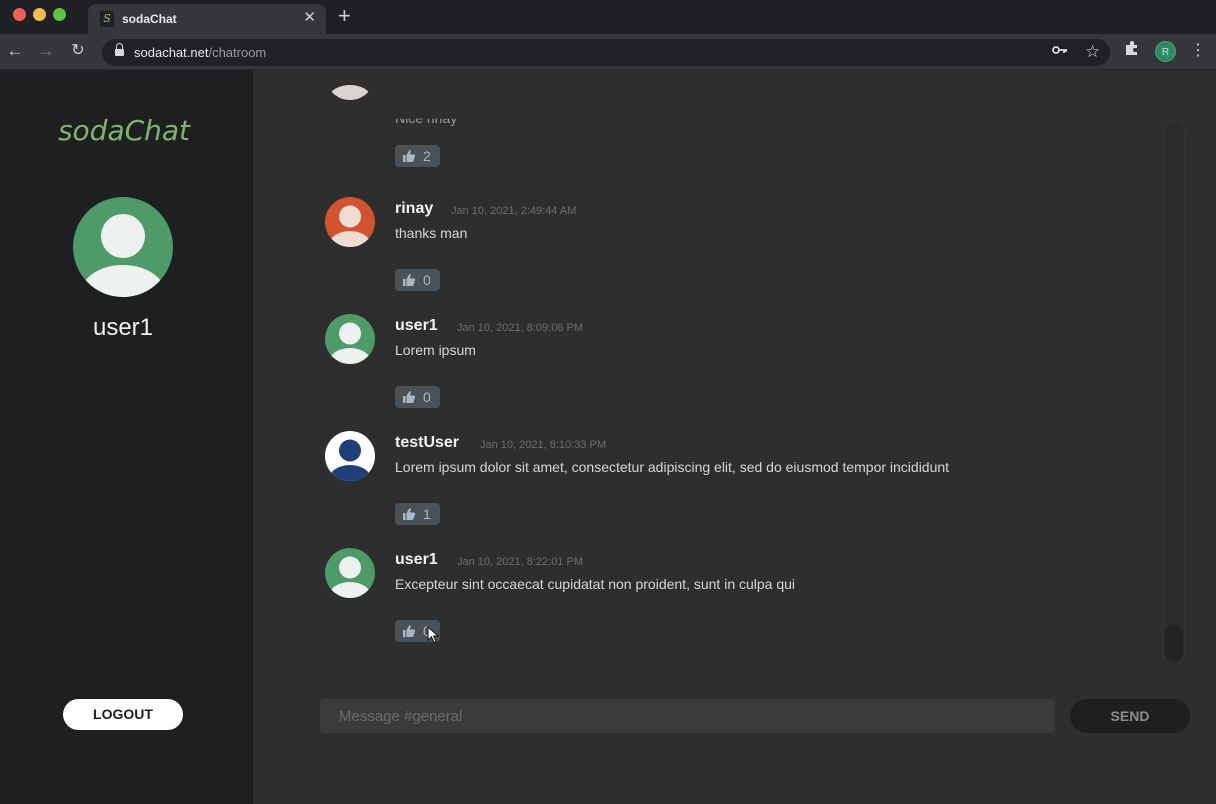  What do you see at coordinates (15, 51) in the screenshot?
I see `back-arrow-icon: ←` at bounding box center [15, 51].